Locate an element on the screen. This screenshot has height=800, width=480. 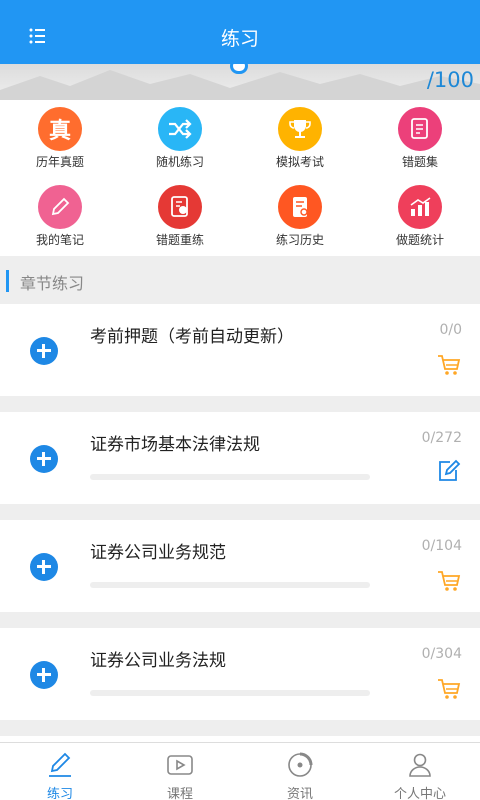
retry-notebook-icon is located at coordinates (180, 207).